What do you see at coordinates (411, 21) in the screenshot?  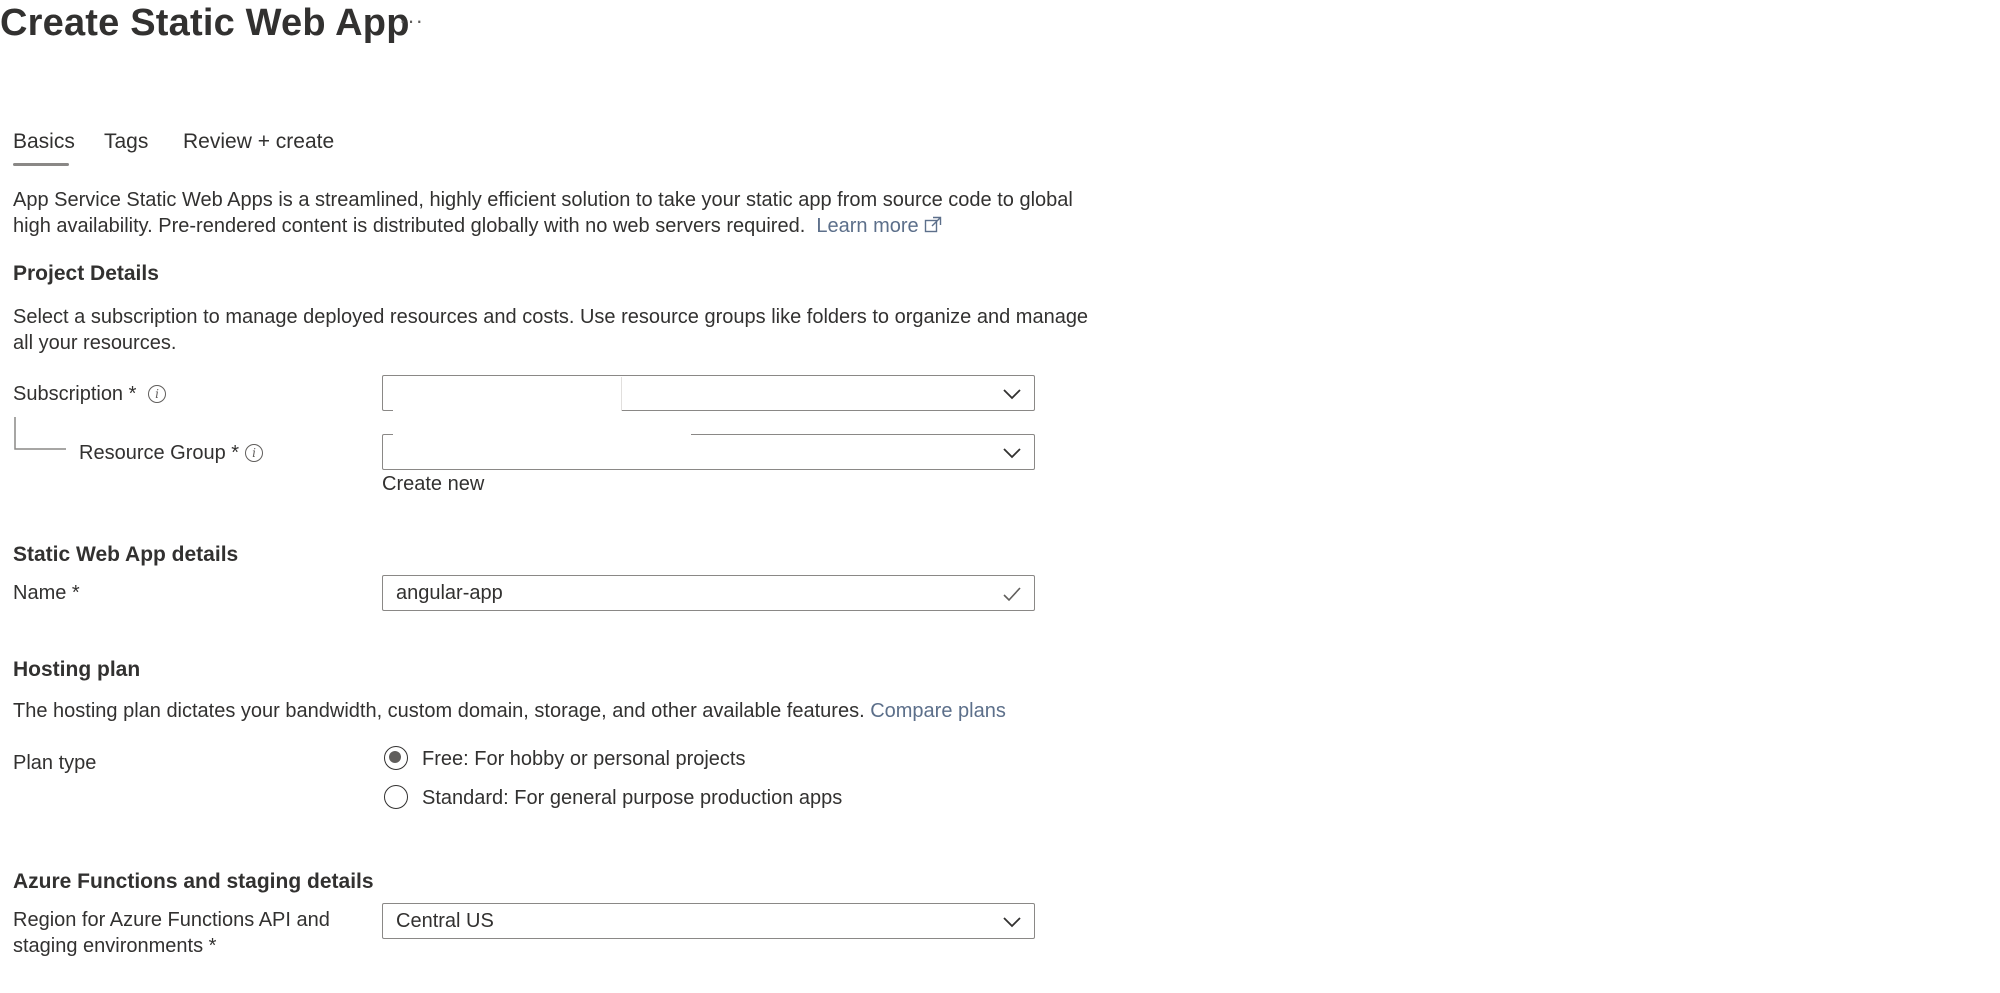 I see `more-options-icon: ···` at bounding box center [411, 21].